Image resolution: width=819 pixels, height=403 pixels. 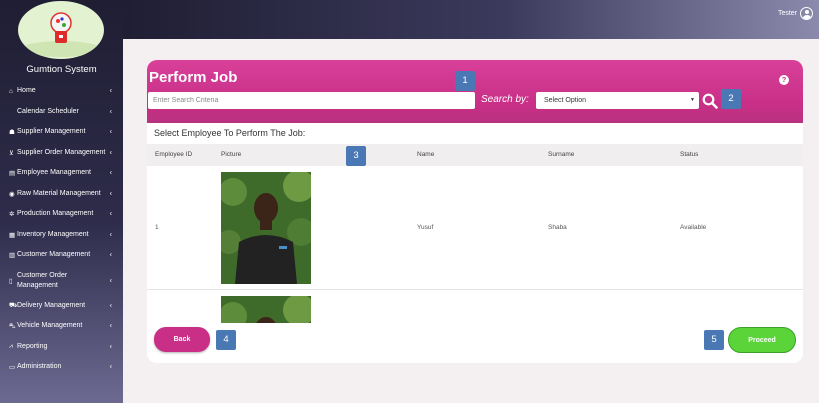 I want to click on step-badge-4: 4, so click(x=226, y=340).